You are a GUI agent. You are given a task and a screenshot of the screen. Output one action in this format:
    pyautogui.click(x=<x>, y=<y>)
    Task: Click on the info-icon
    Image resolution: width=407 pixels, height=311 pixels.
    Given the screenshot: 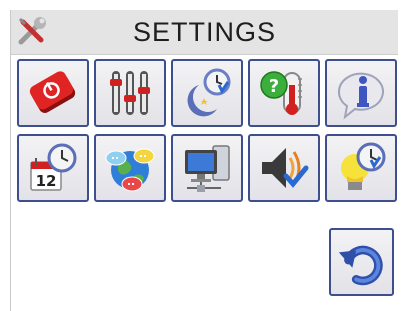 What is the action you would take?
    pyautogui.click(x=360, y=96)
    